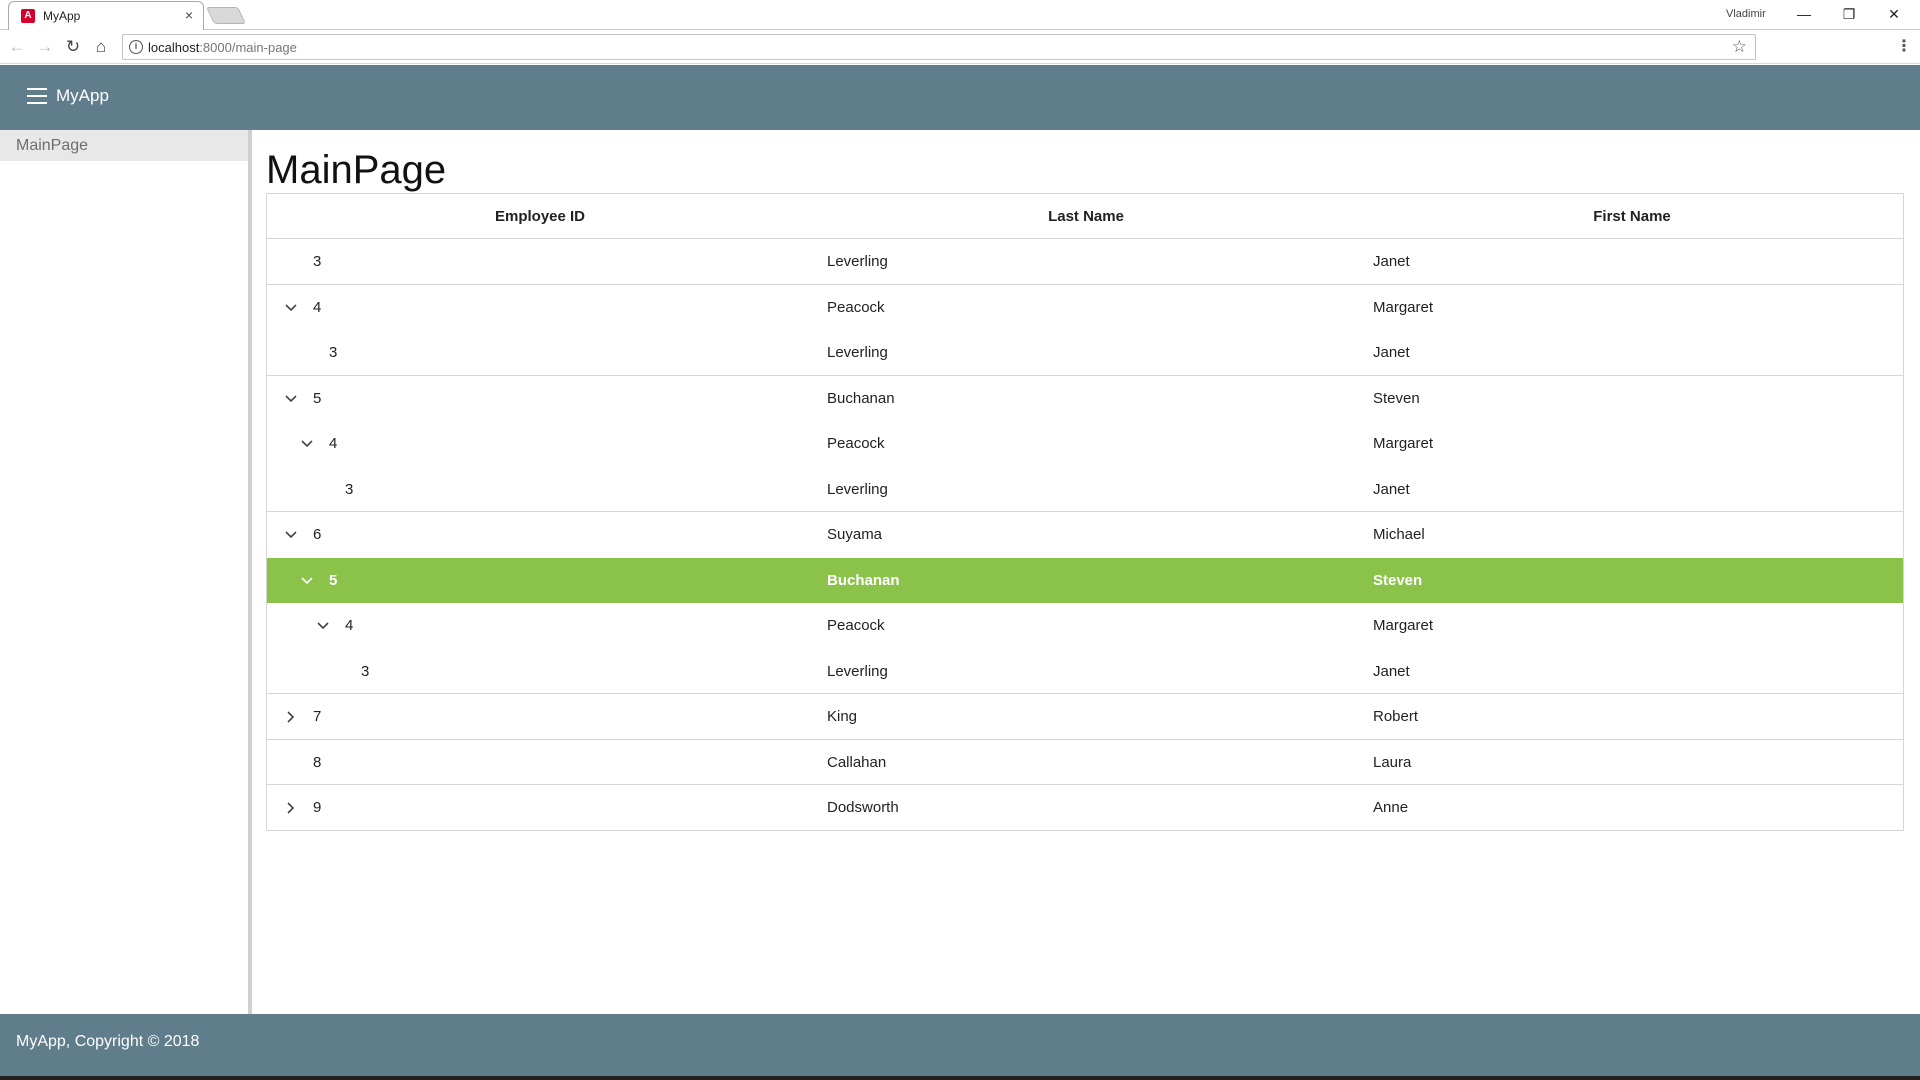  Describe the element at coordinates (189, 15) in the screenshot. I see `tab-close-icon: ×` at that location.